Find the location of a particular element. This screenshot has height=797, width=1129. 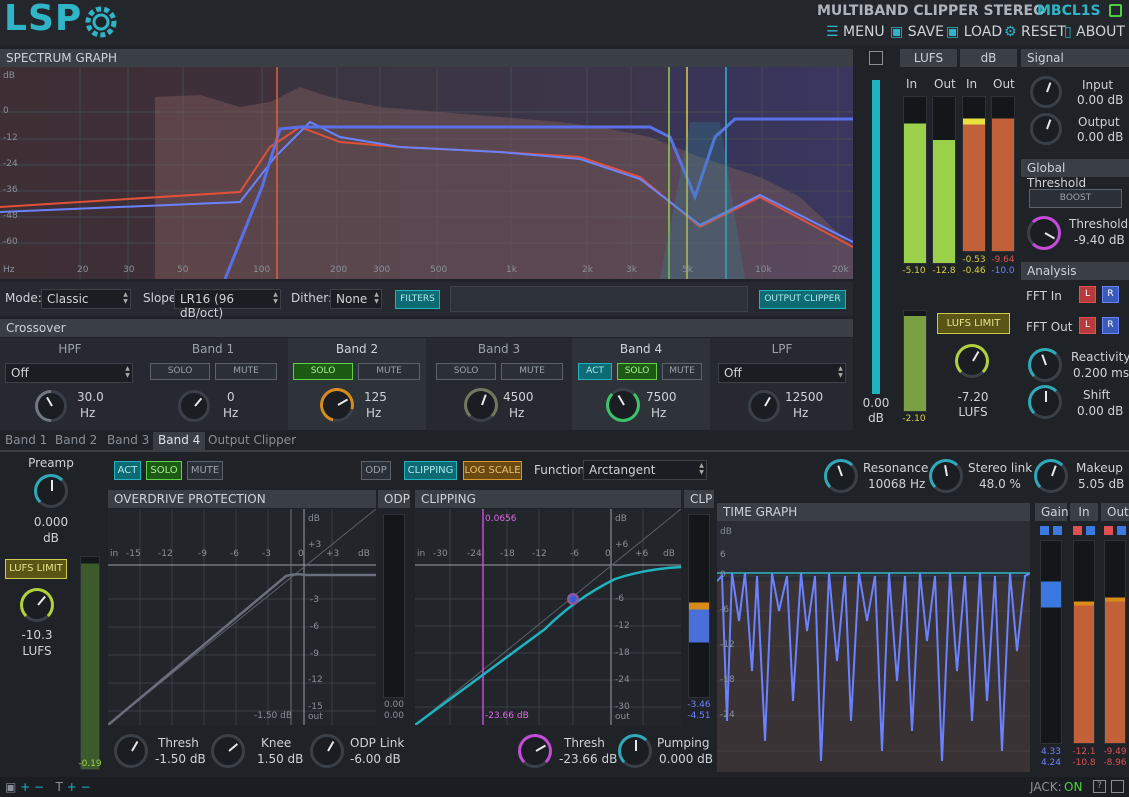

power-icon is located at coordinates (1115, 10).